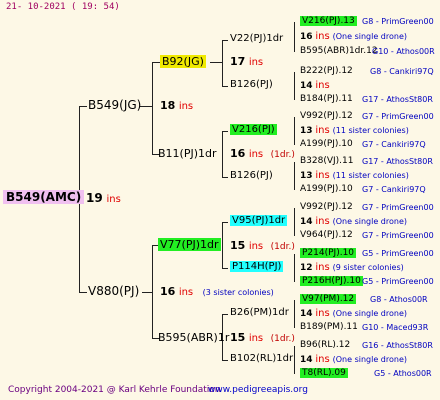 Image resolution: width=440 pixels, height=400 pixels. I want to click on gen4-tag: G8 - PrimGreen00, so click(398, 21).